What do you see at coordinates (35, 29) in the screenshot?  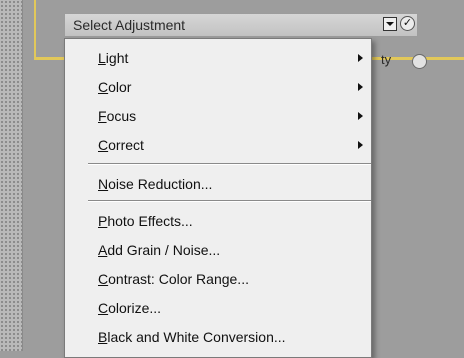 I see `panel-border` at bounding box center [35, 29].